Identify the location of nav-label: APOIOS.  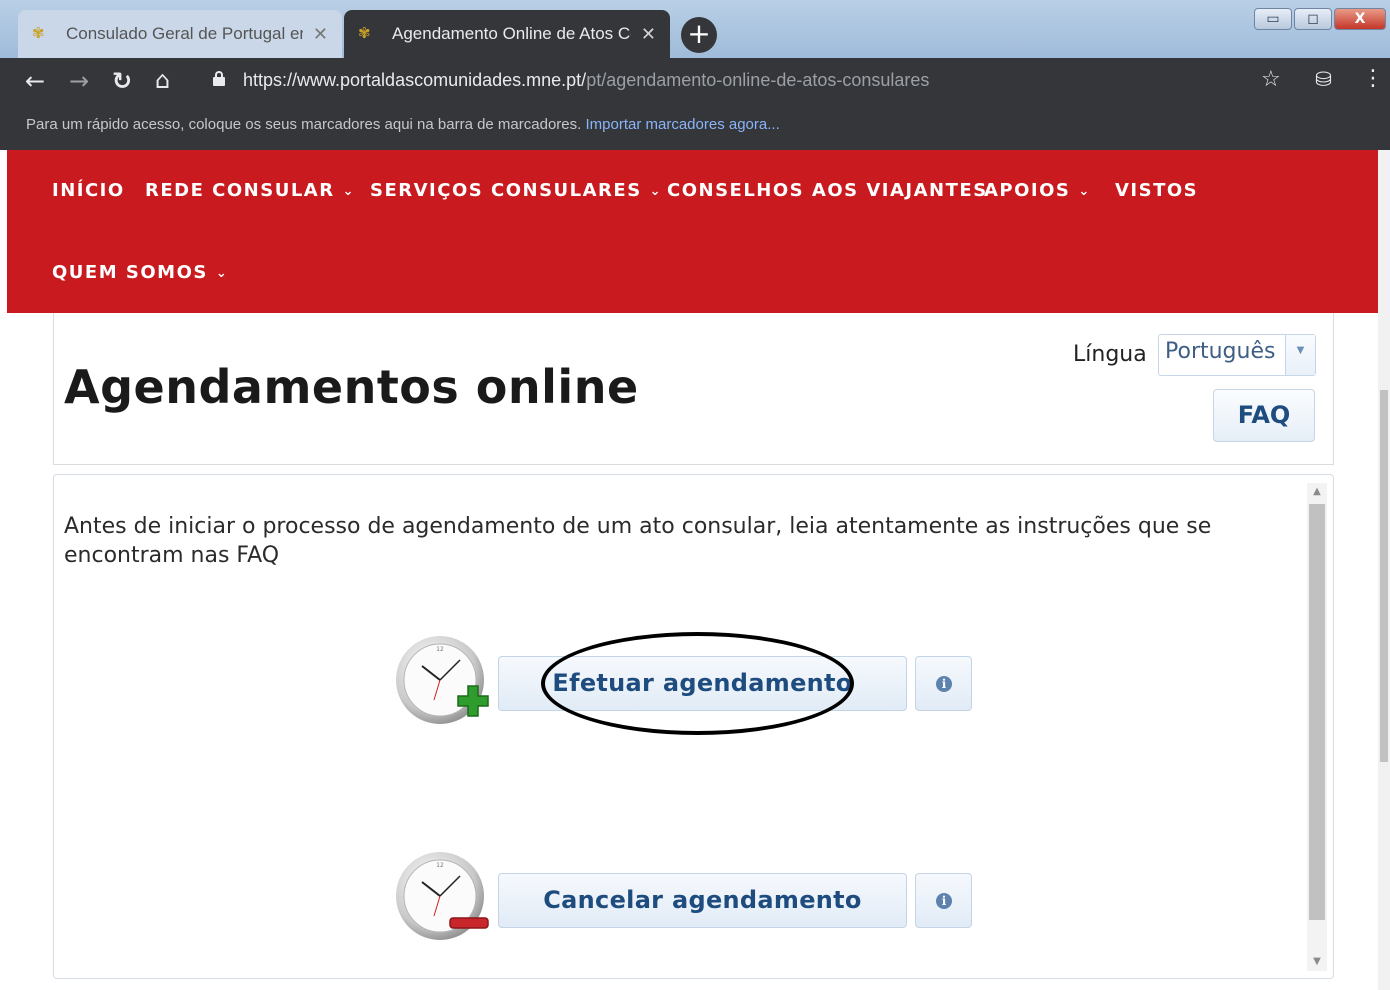
(1027, 190).